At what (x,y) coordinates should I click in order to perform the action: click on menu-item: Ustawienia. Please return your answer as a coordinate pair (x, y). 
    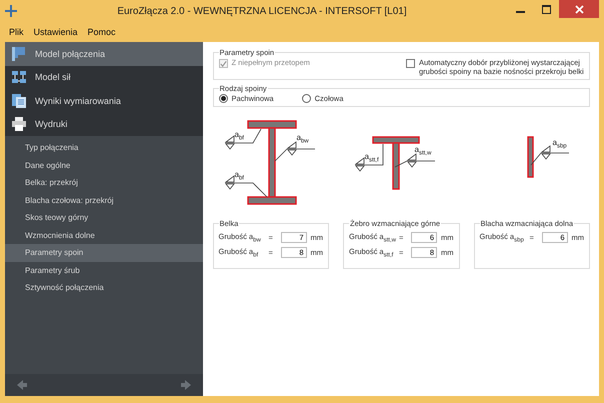
    Looking at the image, I should click on (56, 32).